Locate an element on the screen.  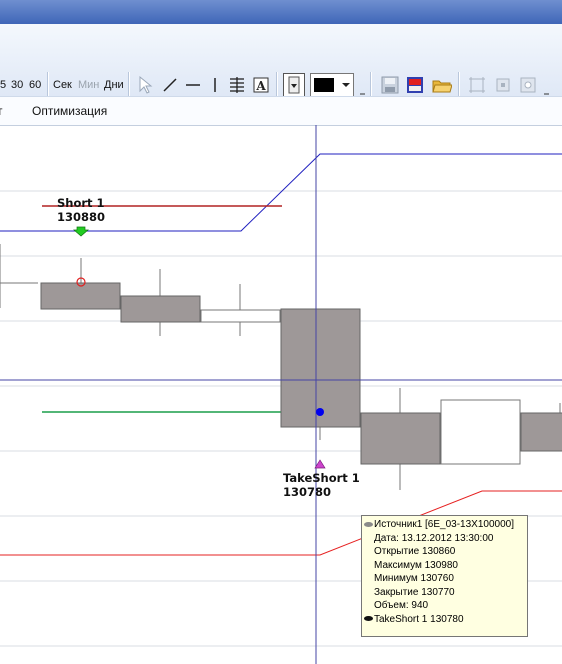
take-signal-price: 130780 is located at coordinates (307, 492).